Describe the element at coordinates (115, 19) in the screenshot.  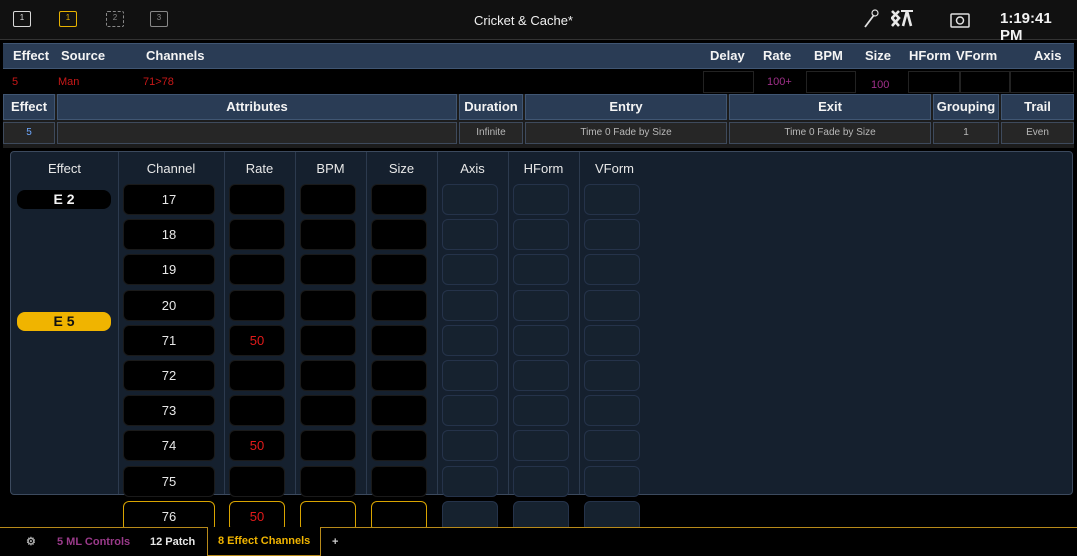
I see `tab-2-icon: 2` at that location.